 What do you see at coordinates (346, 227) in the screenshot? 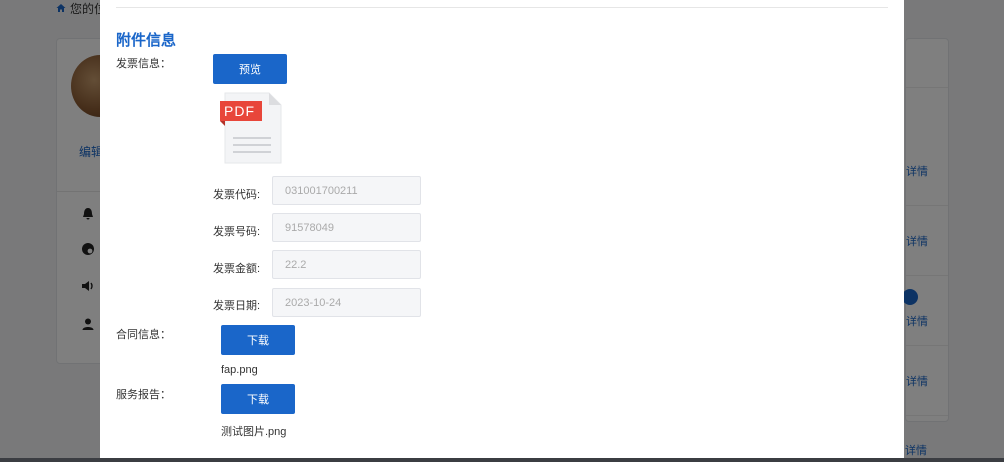
I see `invoice-number-field` at bounding box center [346, 227].